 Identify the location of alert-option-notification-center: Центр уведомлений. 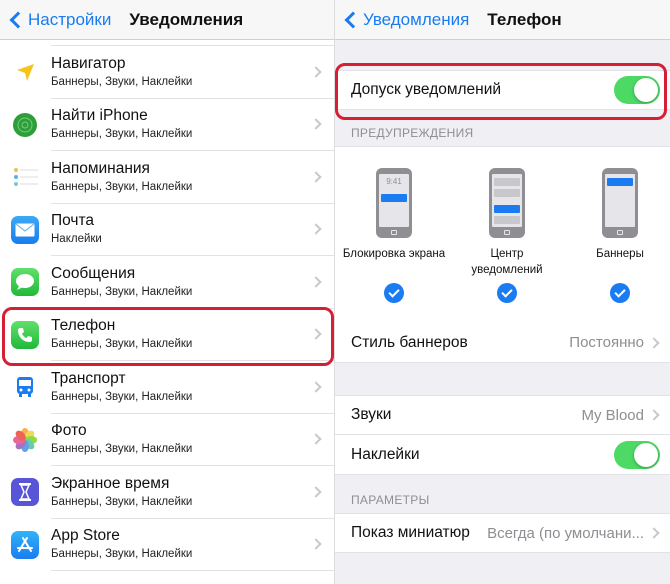
(507, 225).